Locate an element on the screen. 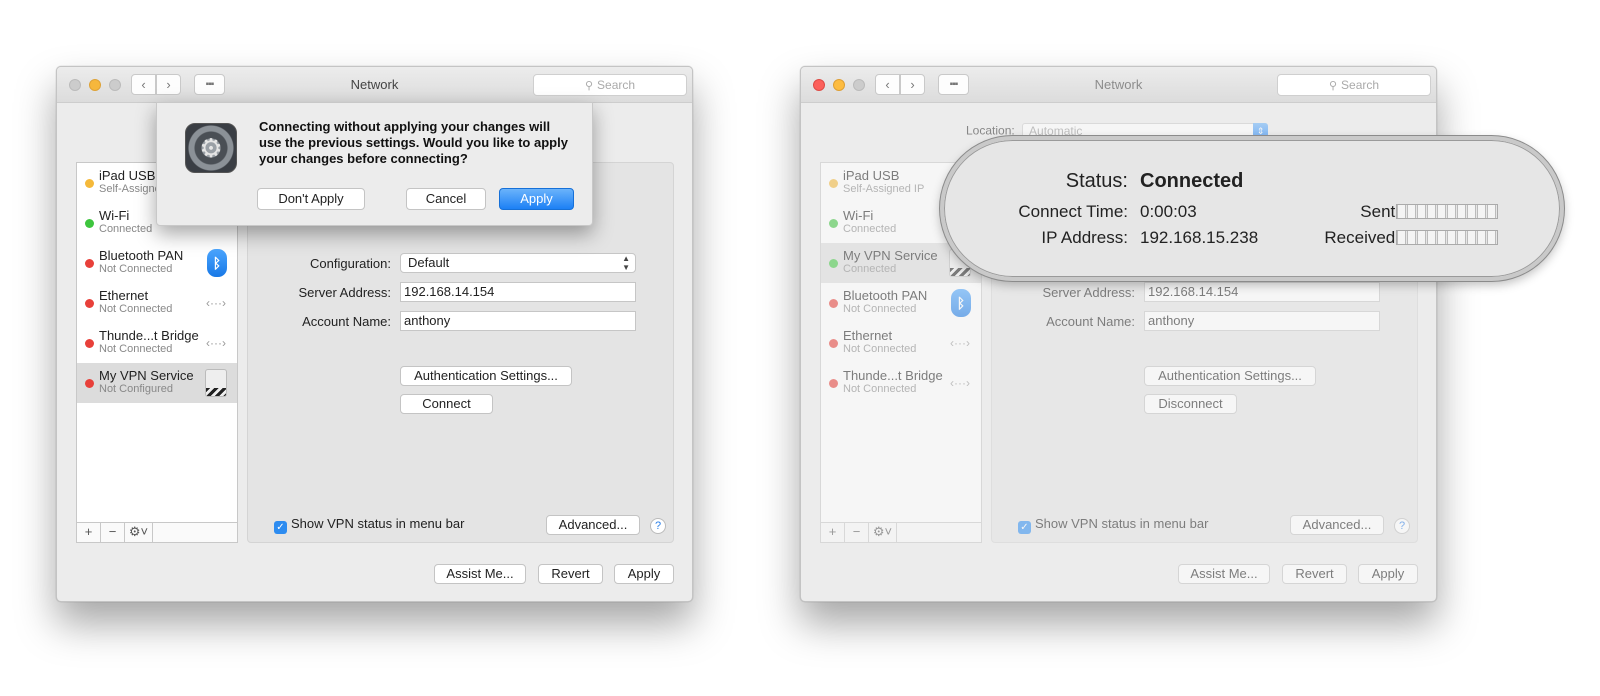 Image resolution: width=1600 pixels, height=696 pixels. received-label: Received: is located at coordinates (1362, 237).